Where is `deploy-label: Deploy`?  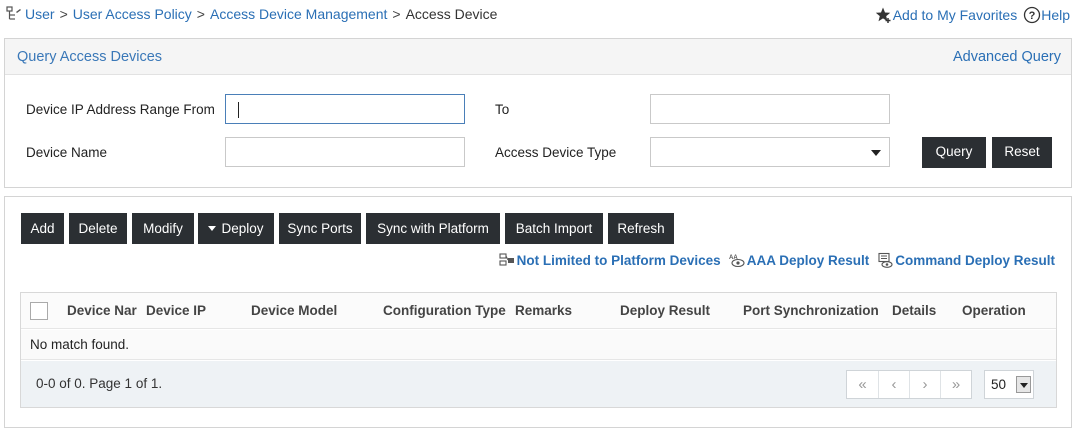
deploy-label: Deploy is located at coordinates (242, 228).